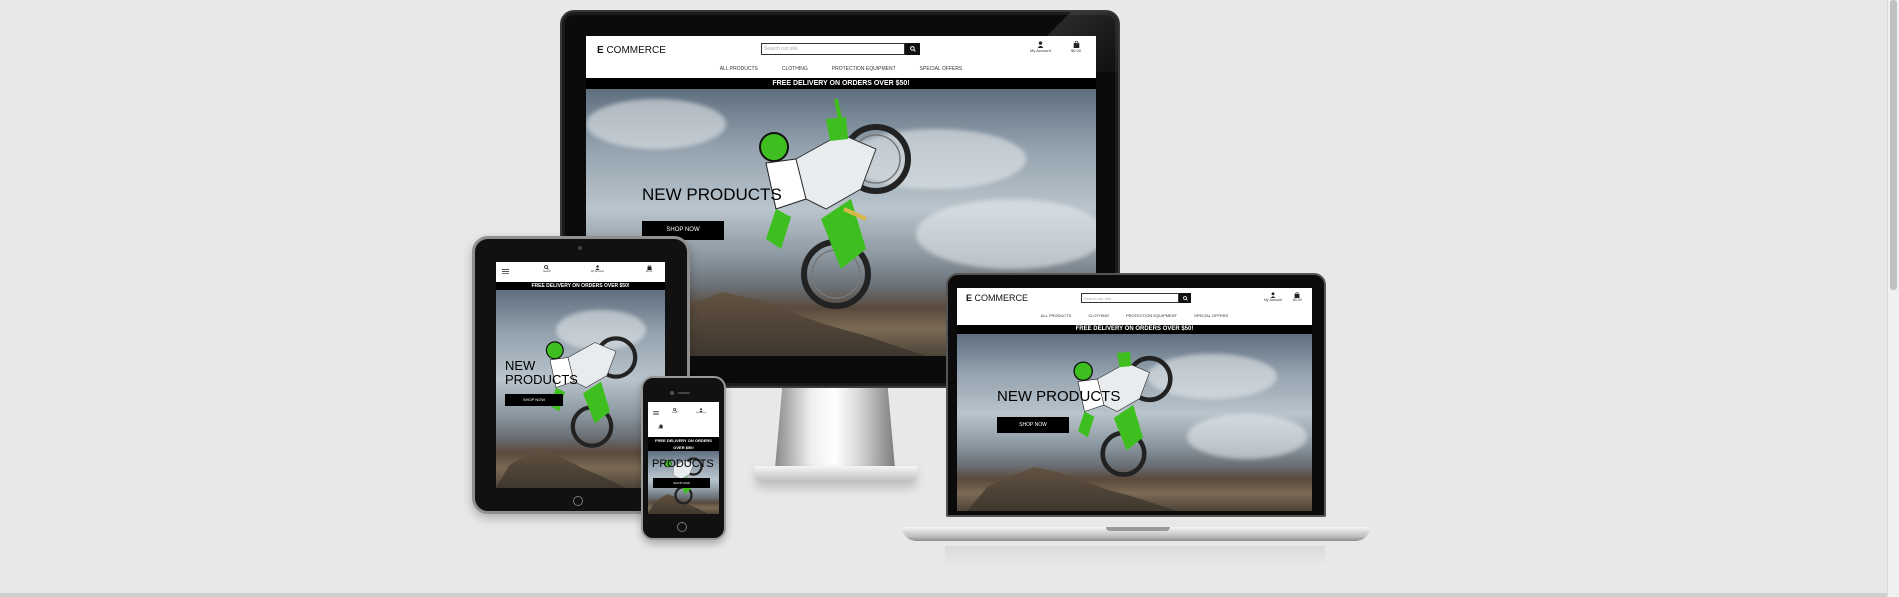 The width and height of the screenshot is (1899, 597). I want to click on phone-camera, so click(672, 393).